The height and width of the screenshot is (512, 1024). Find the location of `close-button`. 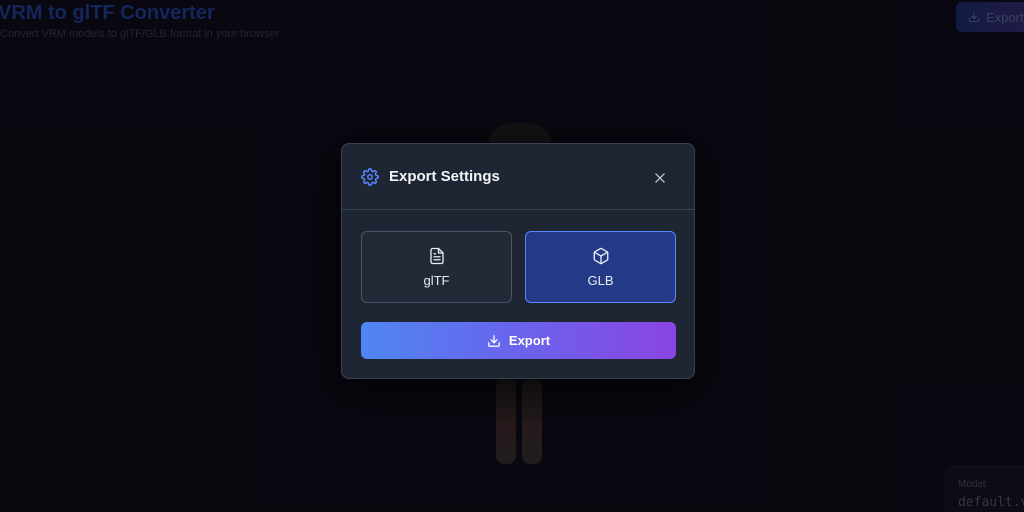

close-button is located at coordinates (660, 178).